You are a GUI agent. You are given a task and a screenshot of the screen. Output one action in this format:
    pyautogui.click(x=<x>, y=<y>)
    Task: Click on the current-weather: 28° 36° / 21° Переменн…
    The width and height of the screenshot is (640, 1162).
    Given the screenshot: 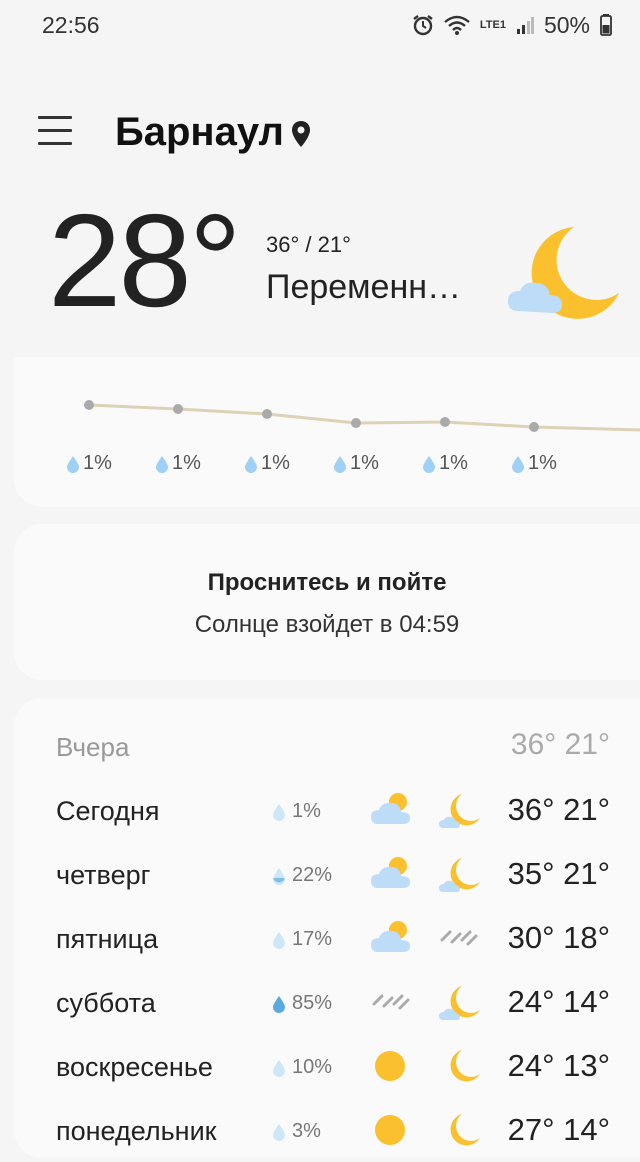 What is the action you would take?
    pyautogui.click(x=320, y=270)
    